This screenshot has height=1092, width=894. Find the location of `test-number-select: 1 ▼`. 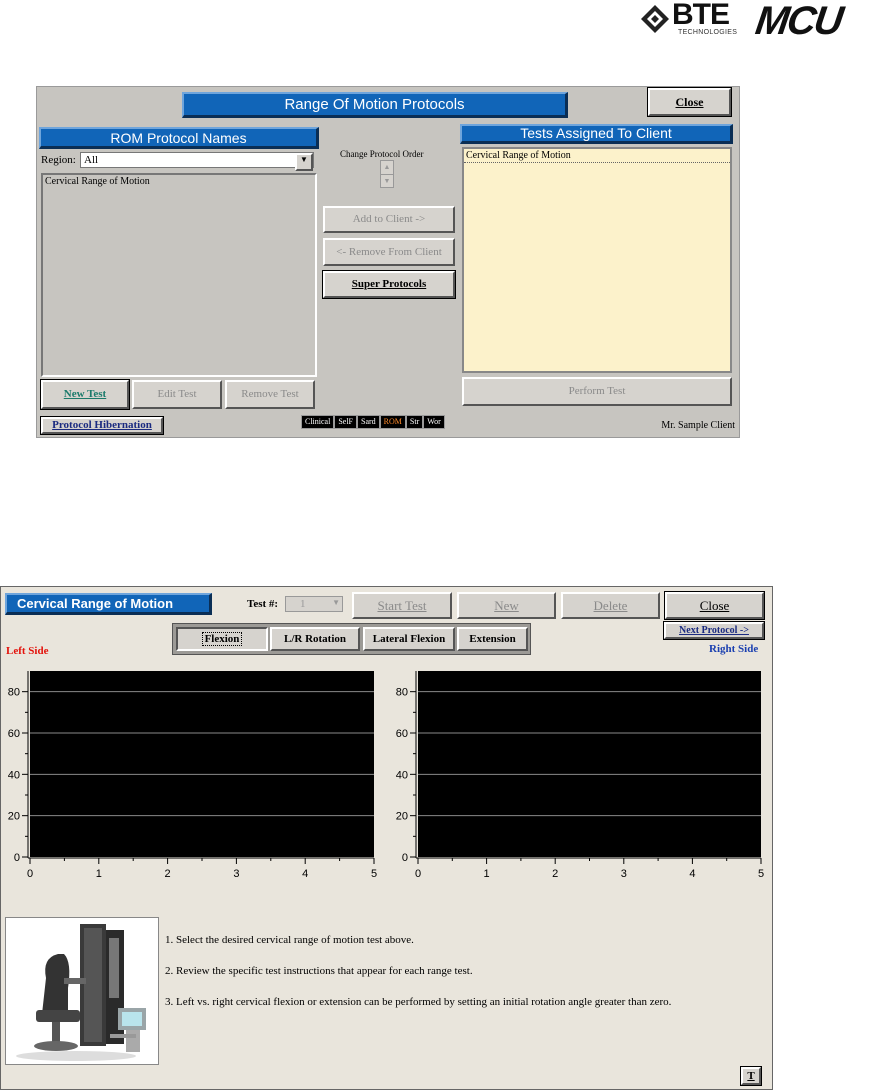

test-number-select: 1 ▼ is located at coordinates (314, 604).